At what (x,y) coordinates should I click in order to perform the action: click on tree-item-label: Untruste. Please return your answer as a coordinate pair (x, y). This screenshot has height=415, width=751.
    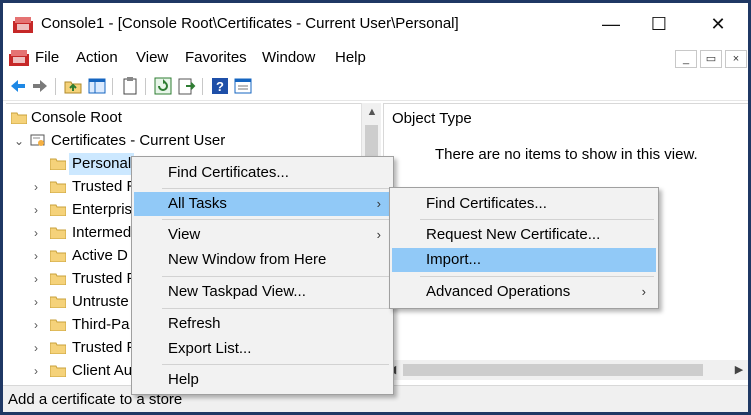
    Looking at the image, I should click on (100, 301).